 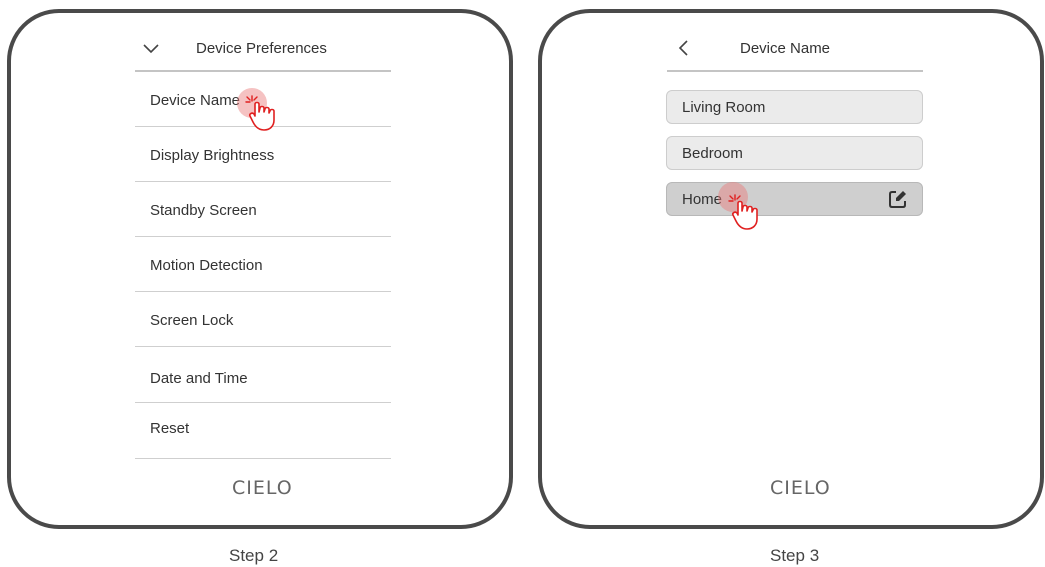 I want to click on menu-item-label: Screen Lock, so click(x=192, y=320).